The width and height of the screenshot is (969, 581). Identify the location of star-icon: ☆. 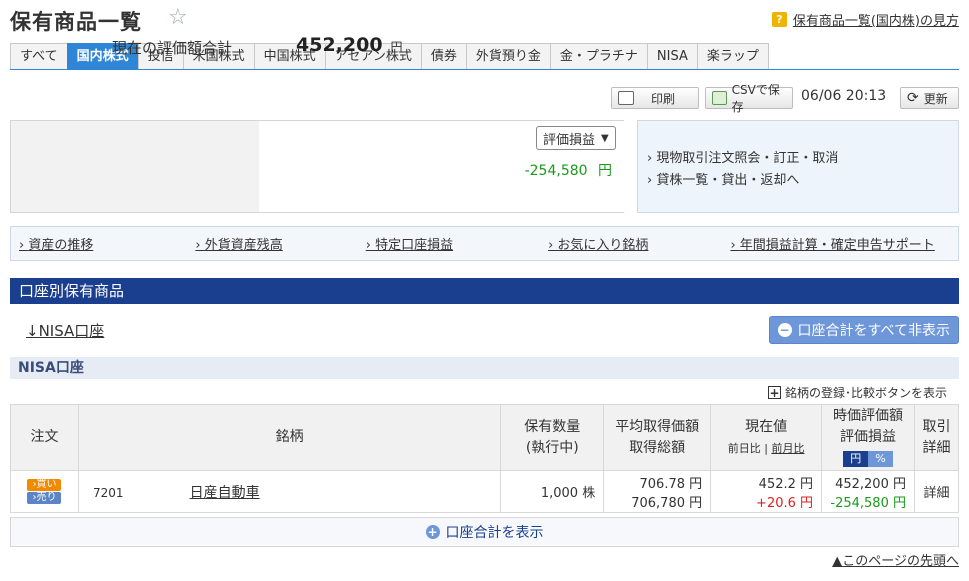
(178, 17).